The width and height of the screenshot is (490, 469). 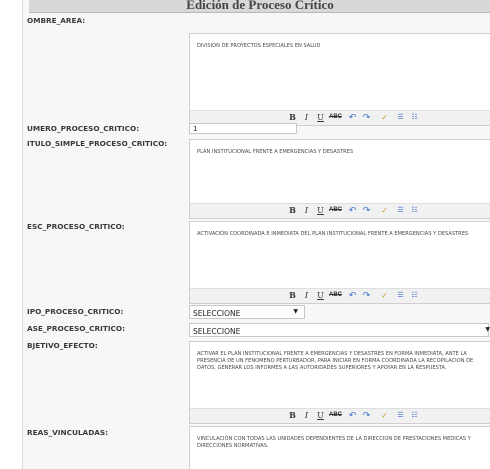 I want to click on title-bar: Edición de Proceso Crítico, so click(x=259, y=6).